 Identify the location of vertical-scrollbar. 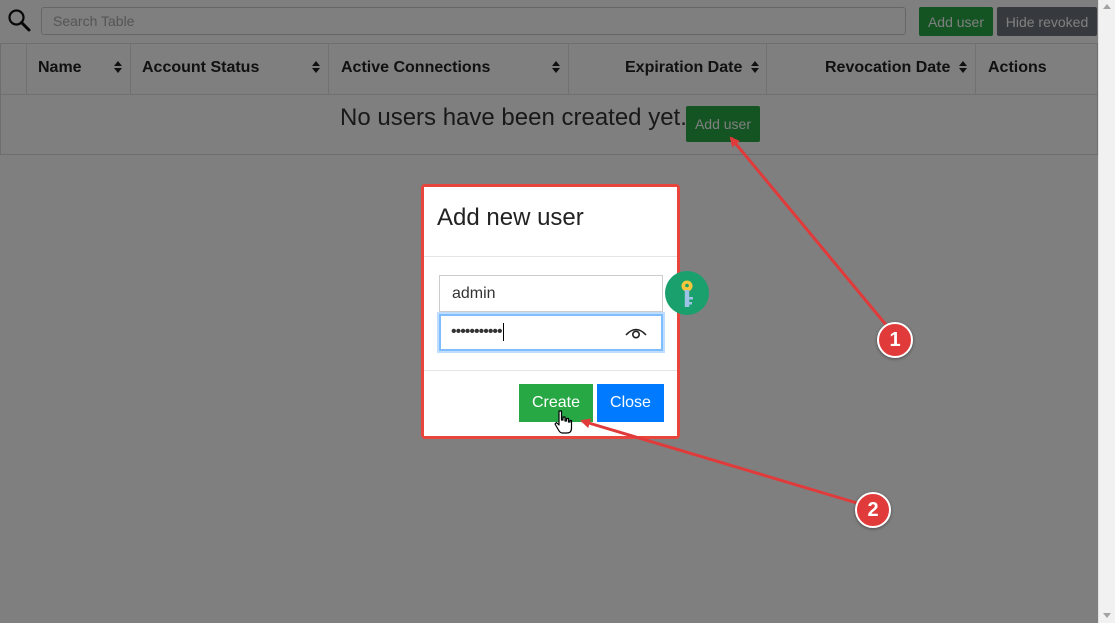
(1106, 311).